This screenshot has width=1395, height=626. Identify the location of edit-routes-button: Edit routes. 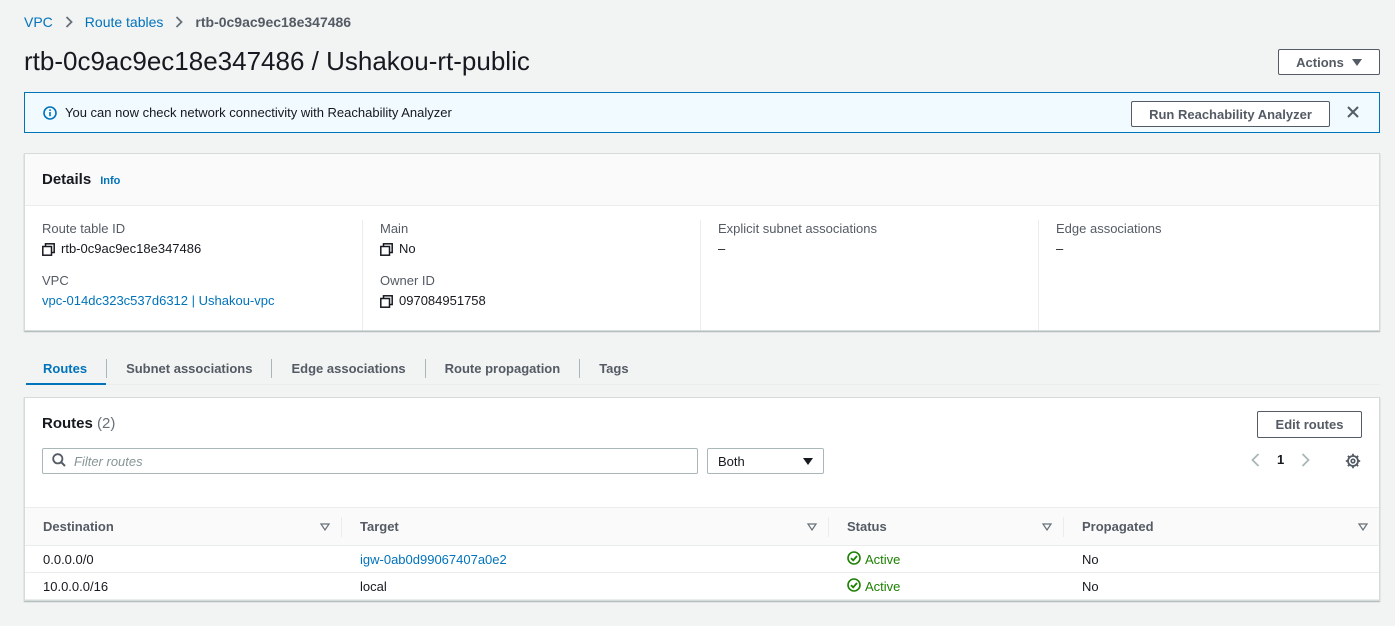
(1309, 424).